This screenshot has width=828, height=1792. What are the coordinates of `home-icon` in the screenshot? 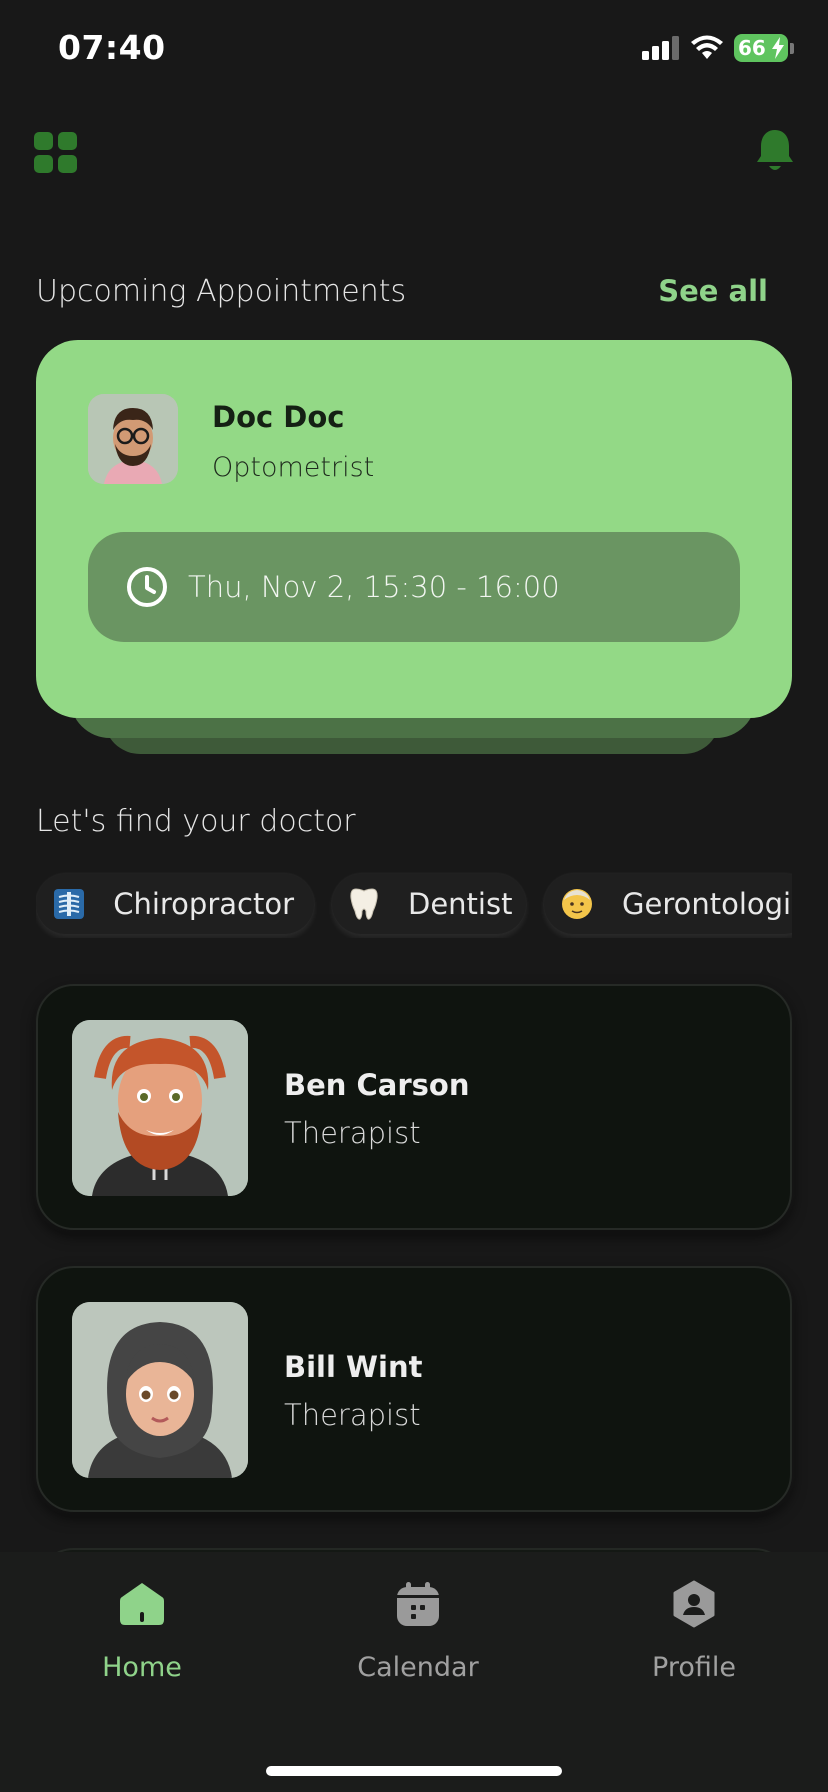 It's located at (142, 1604).